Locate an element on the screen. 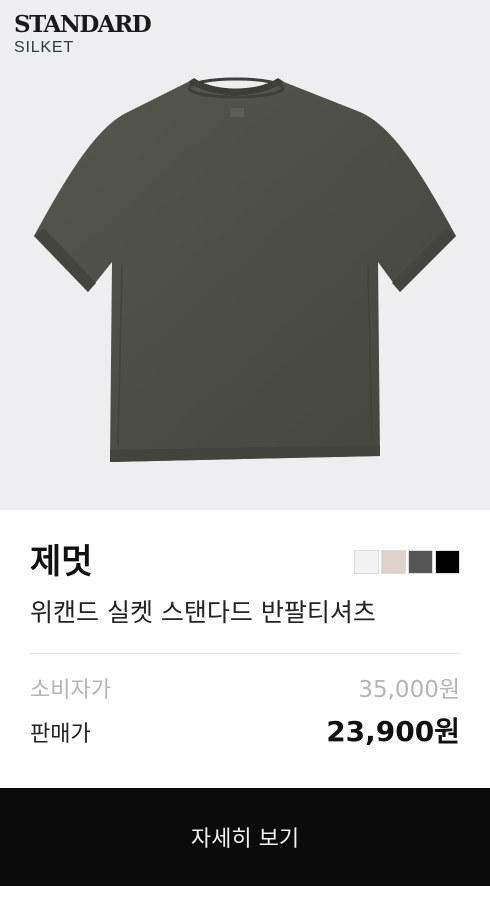  sale-label: 판매가 is located at coordinates (60, 734).